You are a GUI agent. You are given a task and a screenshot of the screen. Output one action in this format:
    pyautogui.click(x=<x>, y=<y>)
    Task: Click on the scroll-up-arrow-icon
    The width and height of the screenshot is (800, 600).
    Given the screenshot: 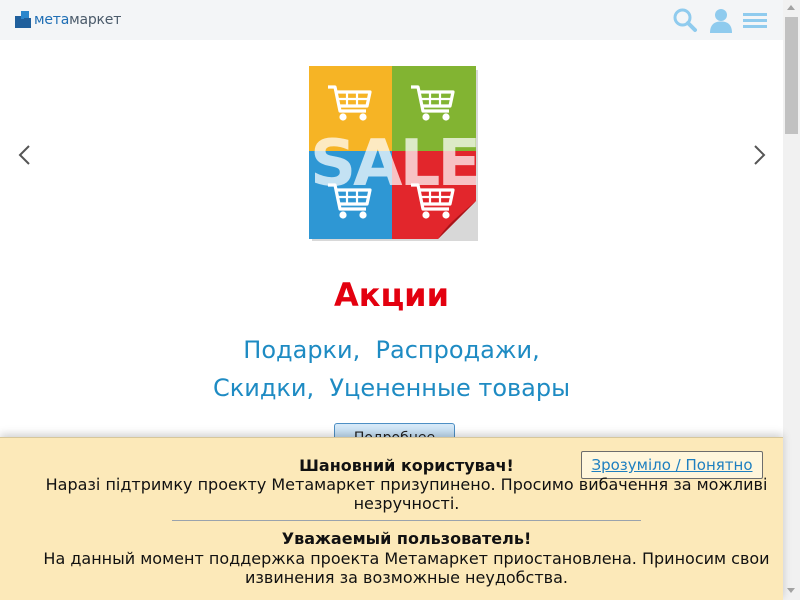 What is the action you would take?
    pyautogui.click(x=791, y=7)
    